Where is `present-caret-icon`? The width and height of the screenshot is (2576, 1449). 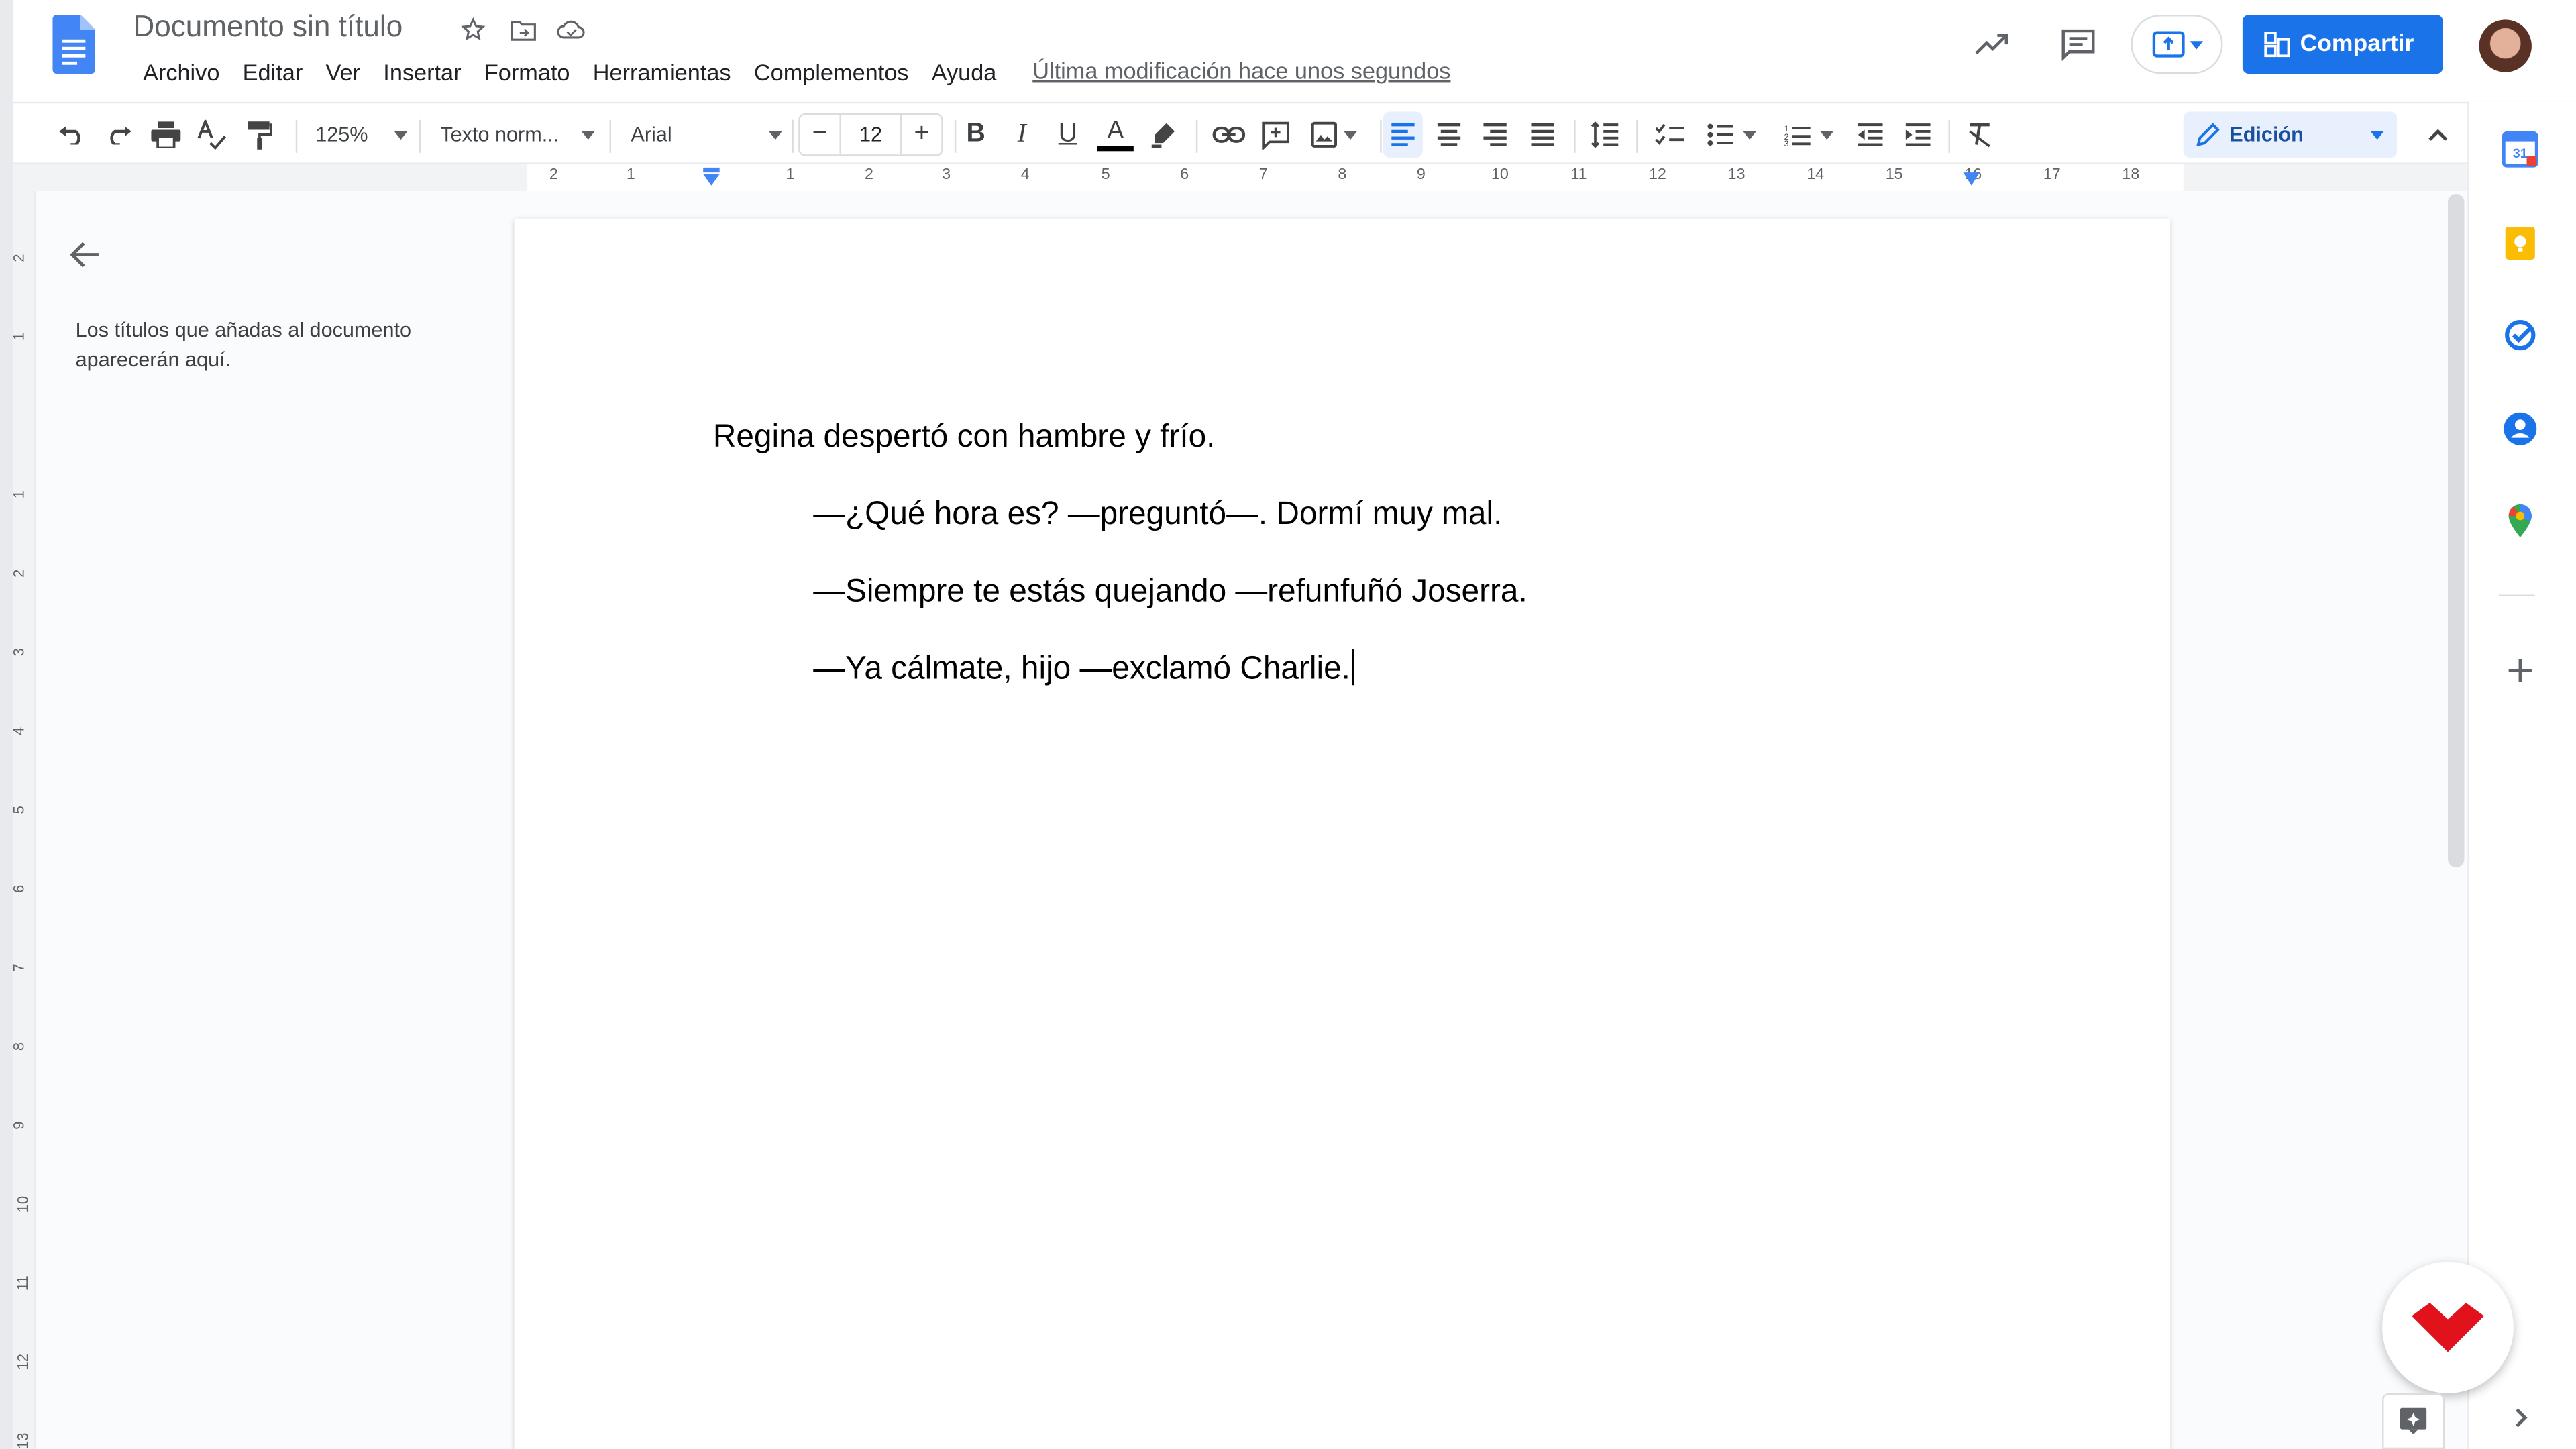
present-caret-icon is located at coordinates (2195, 44).